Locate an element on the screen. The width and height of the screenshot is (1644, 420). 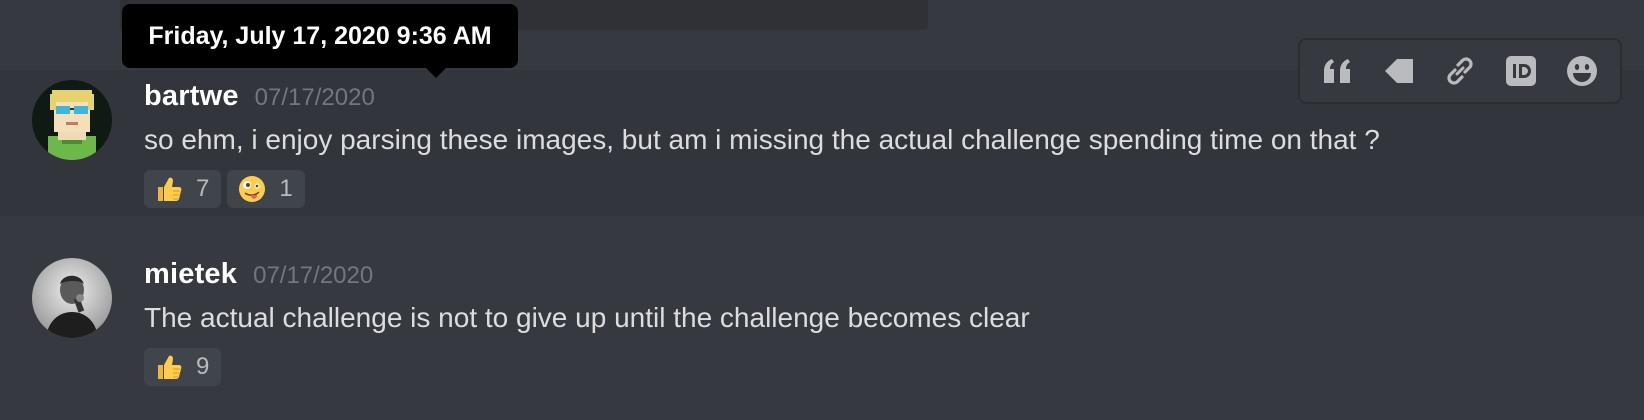
tooltip-text: Friday, July 17, 2020 9:36 AM is located at coordinates (320, 35).